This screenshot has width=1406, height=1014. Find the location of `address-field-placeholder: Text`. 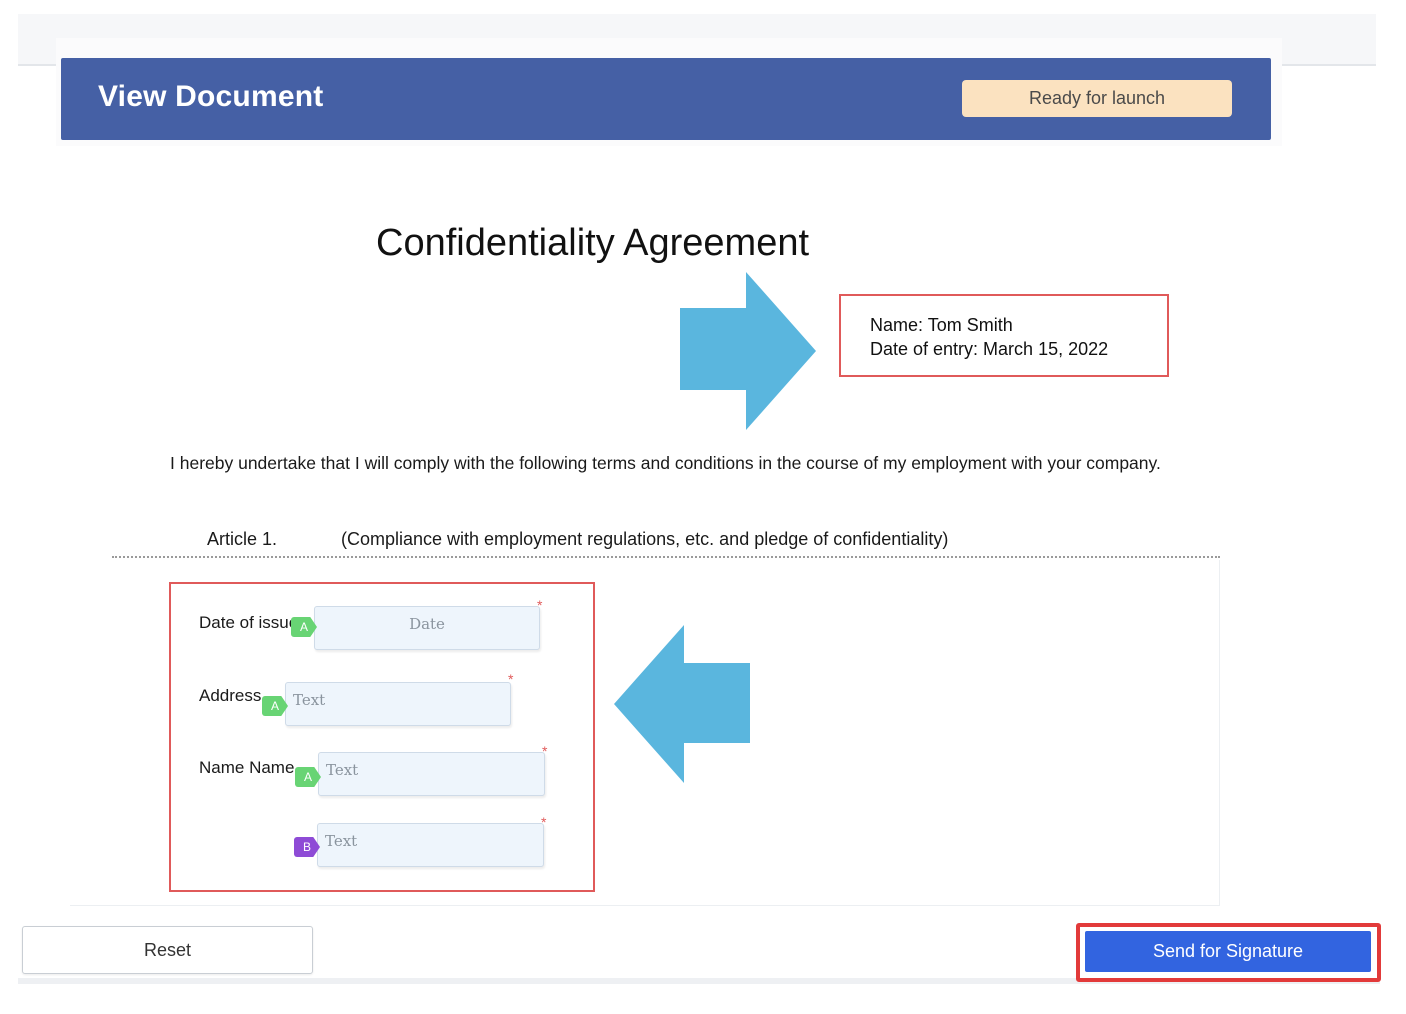

address-field-placeholder: Text is located at coordinates (309, 700).